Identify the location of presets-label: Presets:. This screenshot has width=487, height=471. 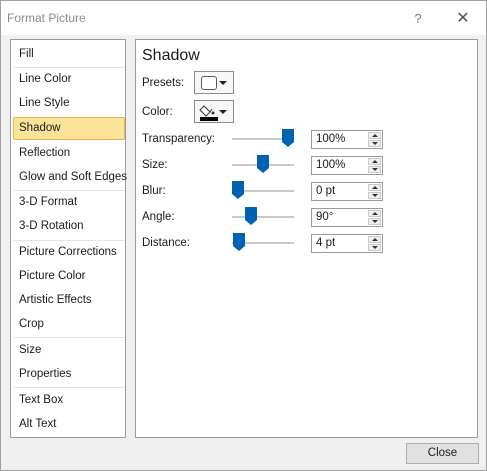
(163, 83).